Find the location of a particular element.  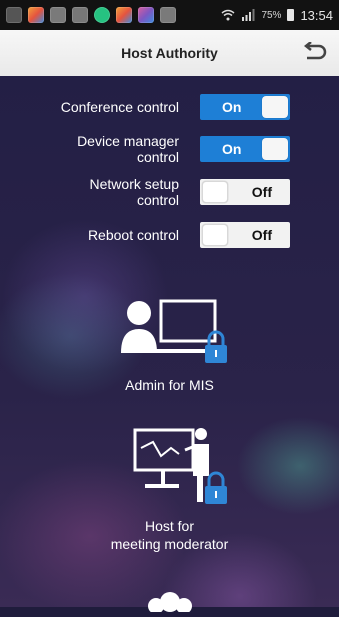

signal-icon is located at coordinates (248, 15).